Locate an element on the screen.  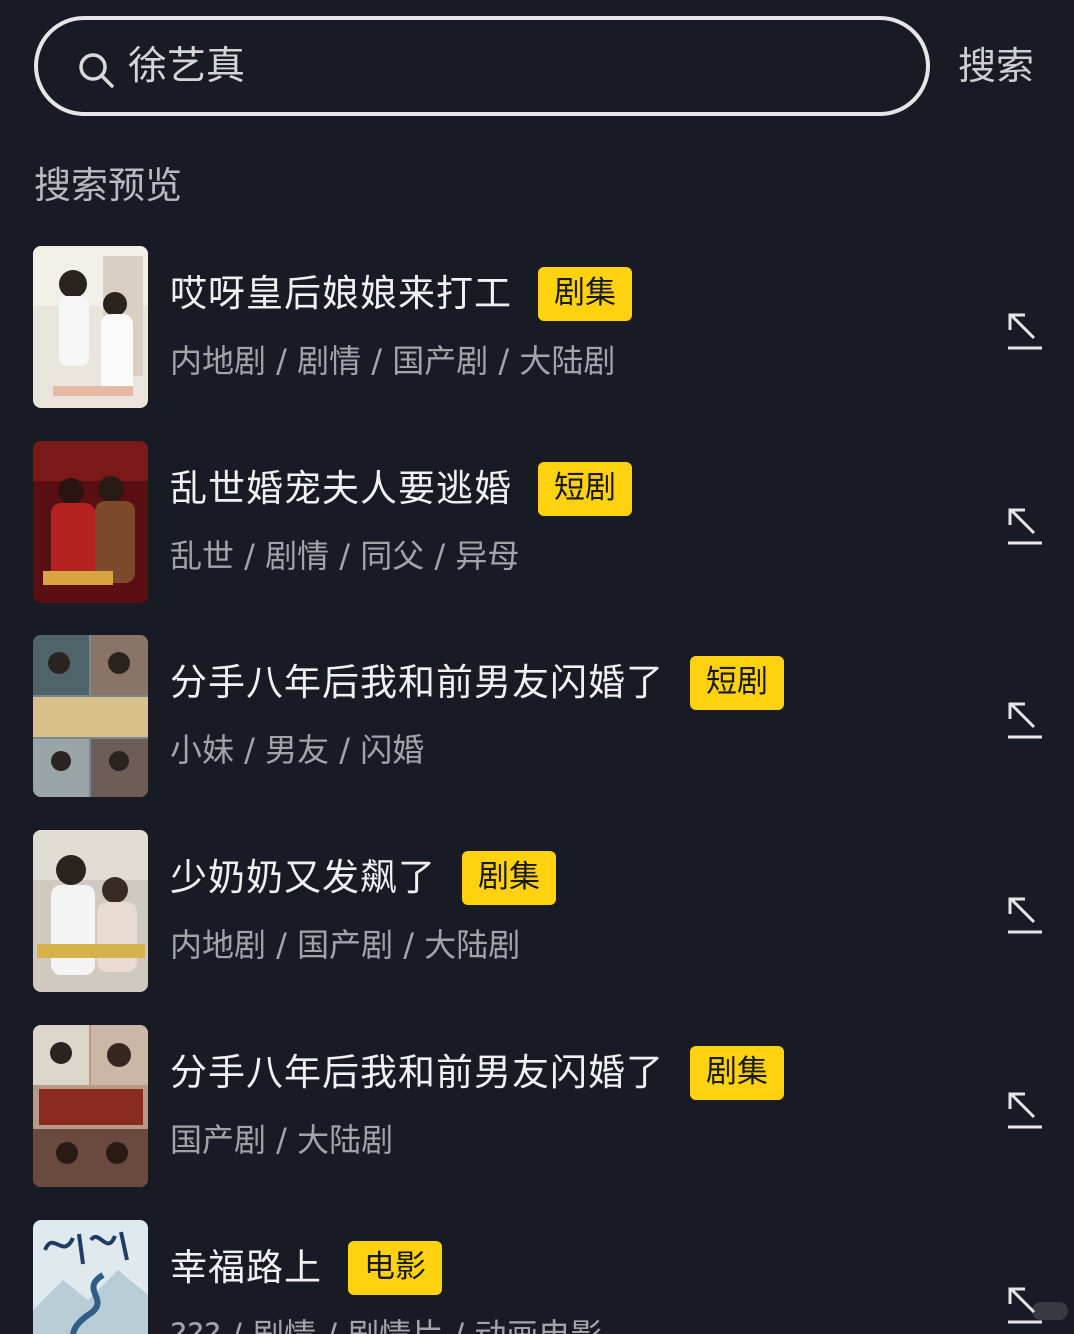
result-title: 幸福路上 is located at coordinates (246, 1267).